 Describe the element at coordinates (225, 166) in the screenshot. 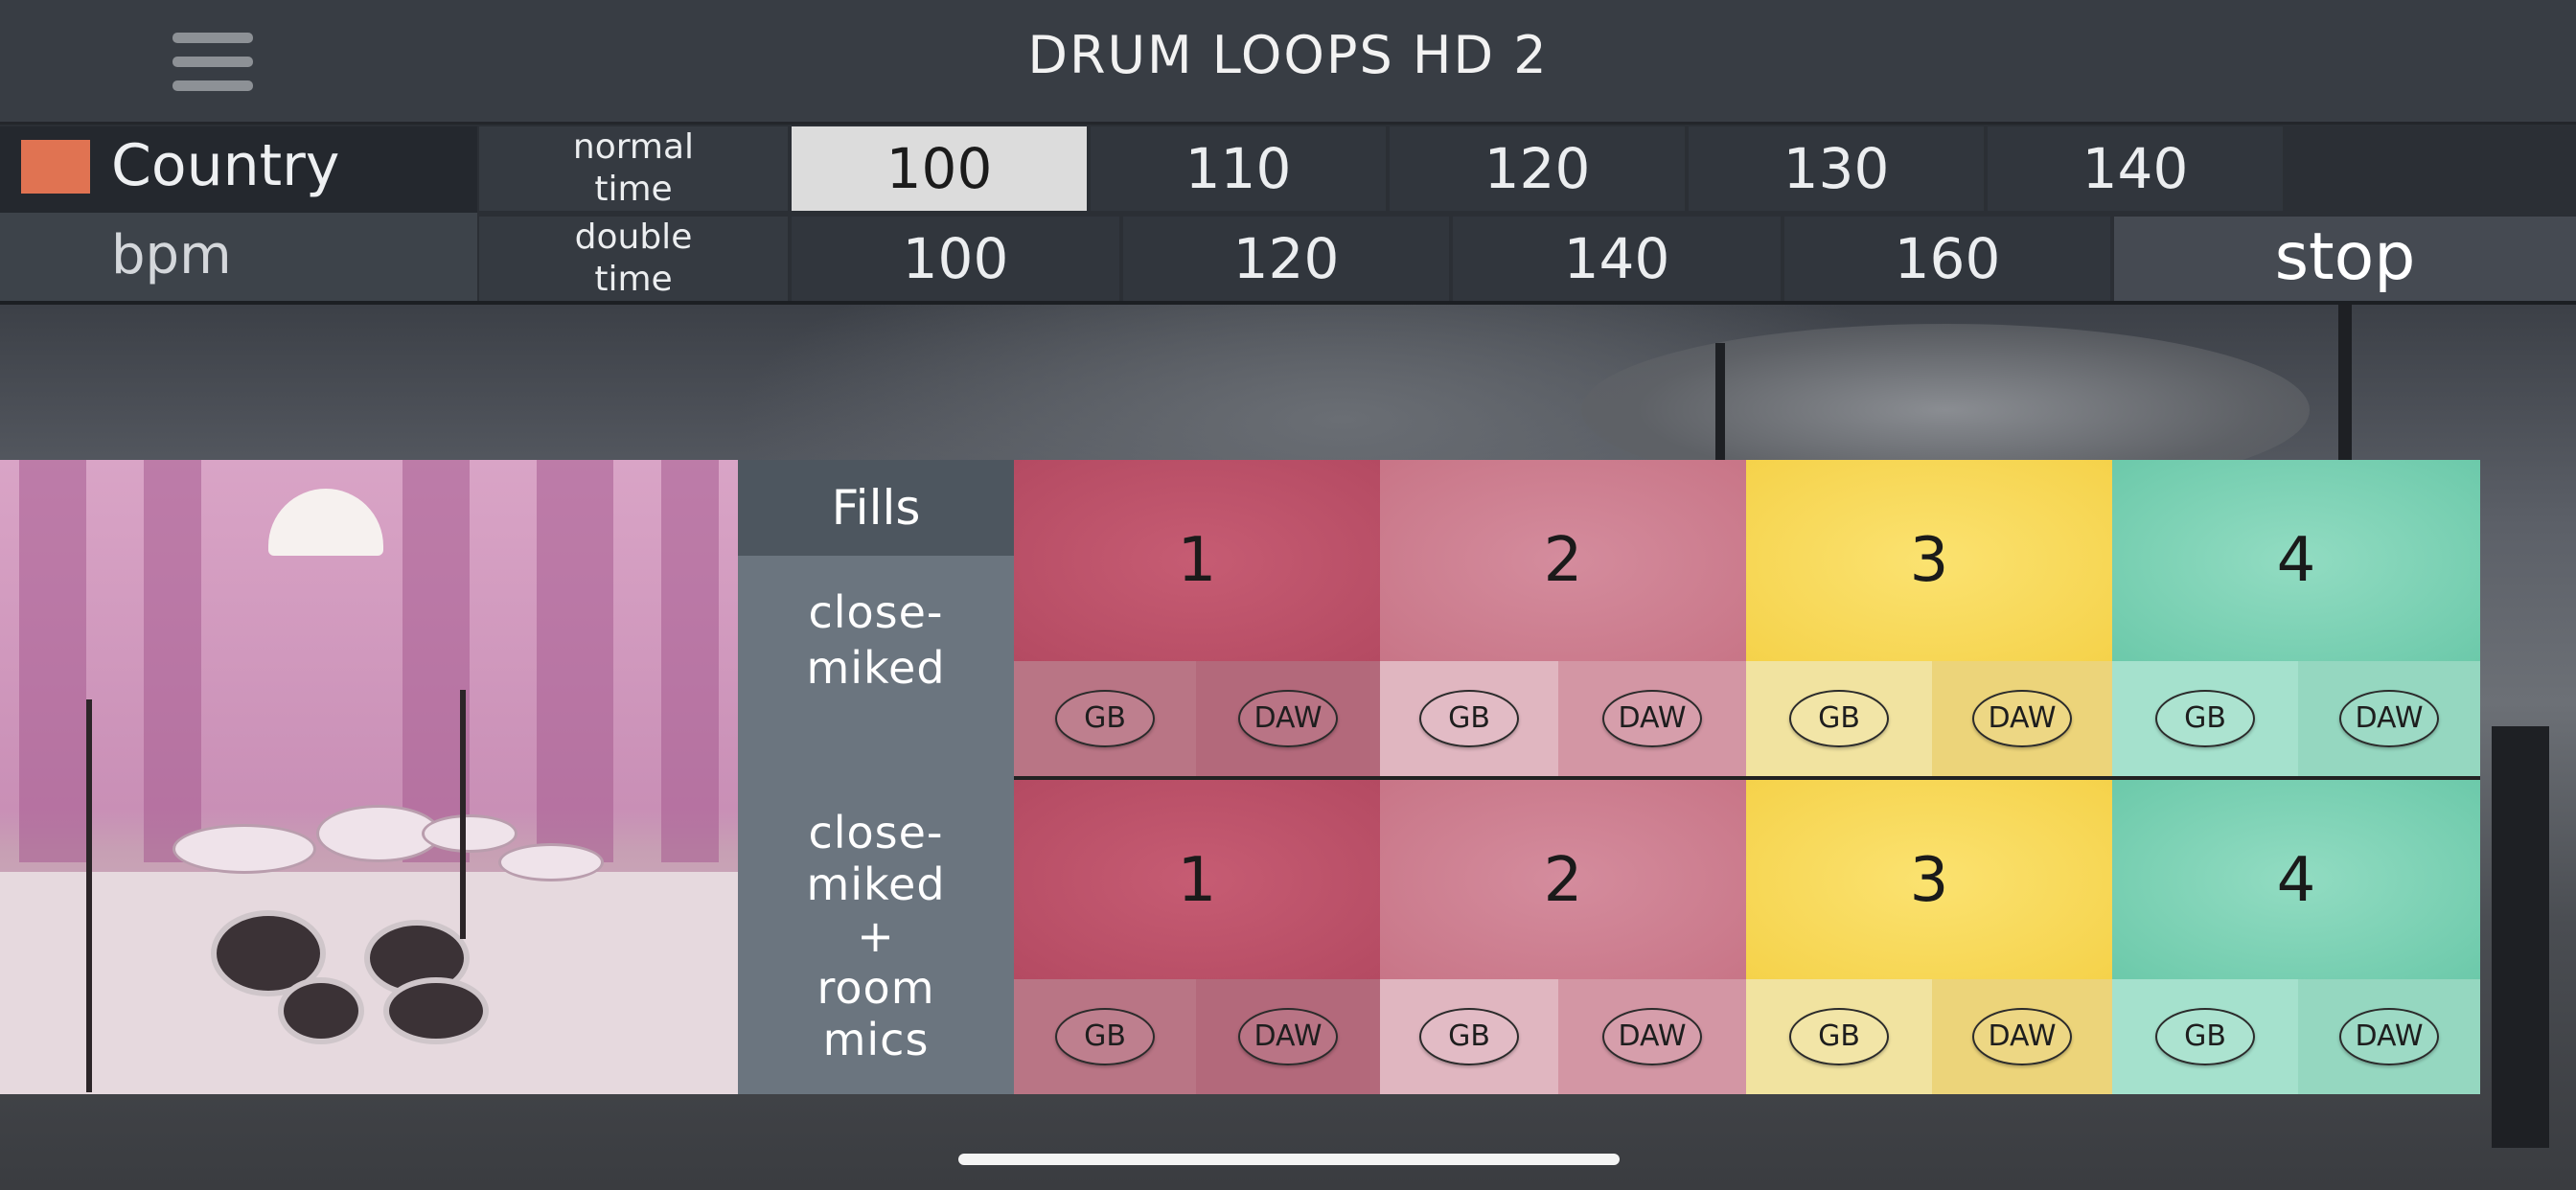

I see `genre-label: Country` at that location.